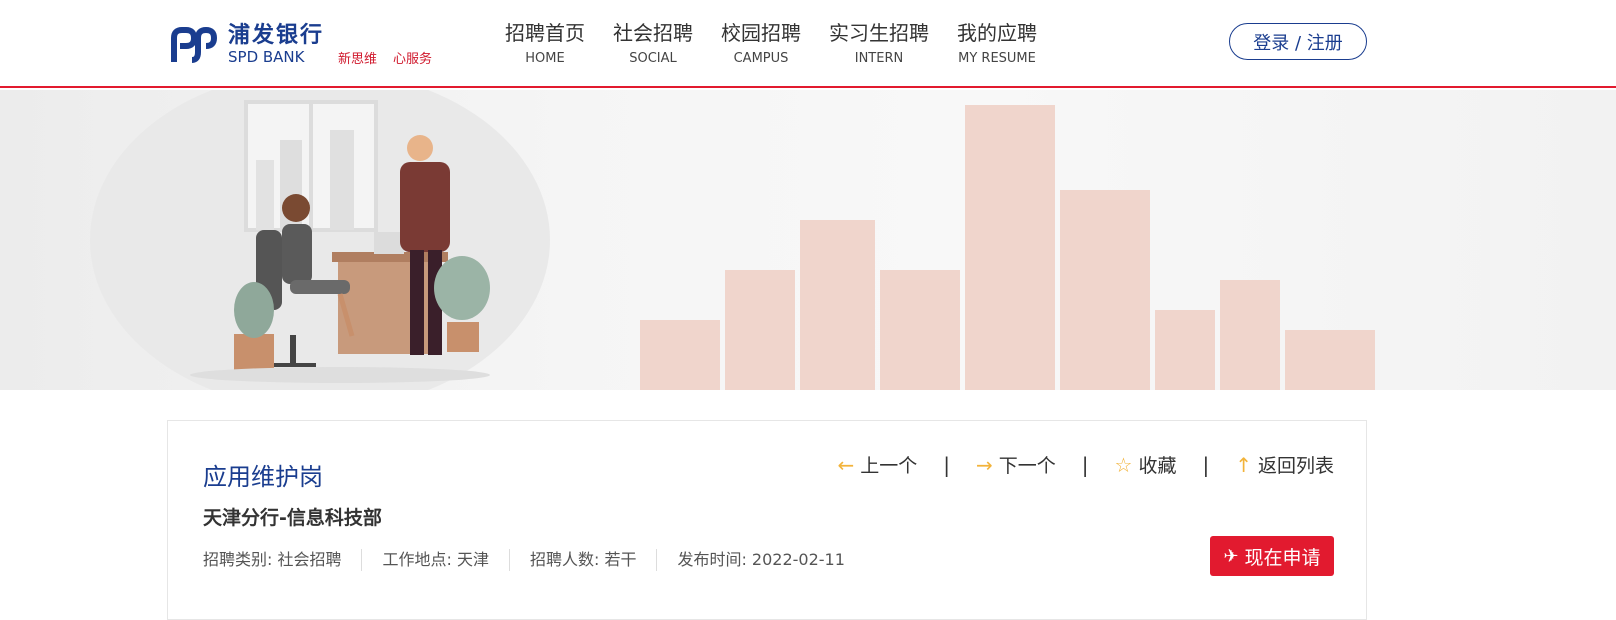  What do you see at coordinates (1157, 466) in the screenshot?
I see `favorite-label: 收藏` at bounding box center [1157, 466].